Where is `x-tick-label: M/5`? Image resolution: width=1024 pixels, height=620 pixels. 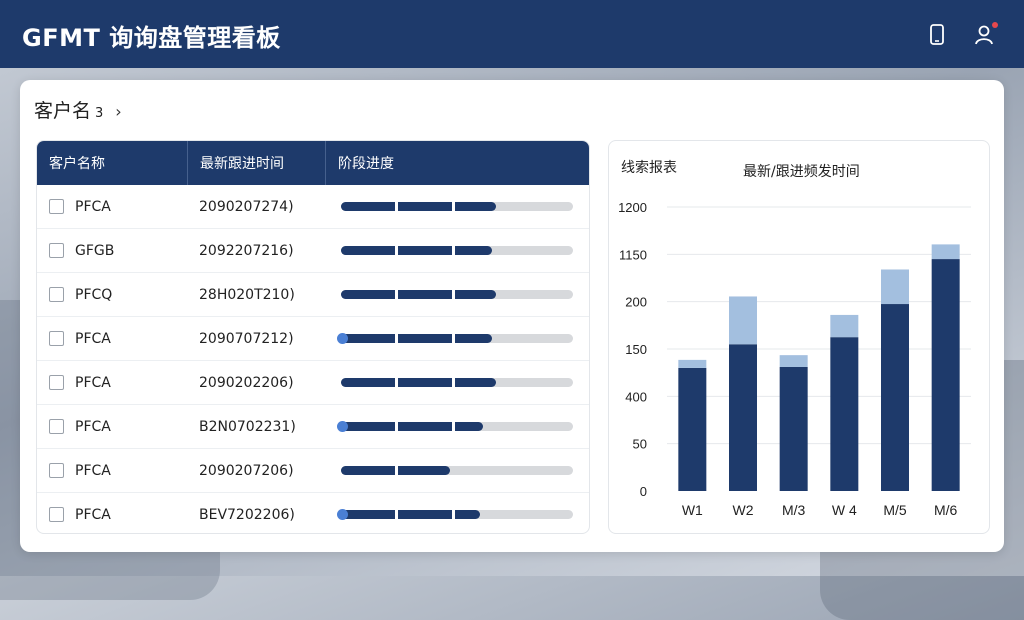
x-tick-label: M/5 is located at coordinates (895, 510).